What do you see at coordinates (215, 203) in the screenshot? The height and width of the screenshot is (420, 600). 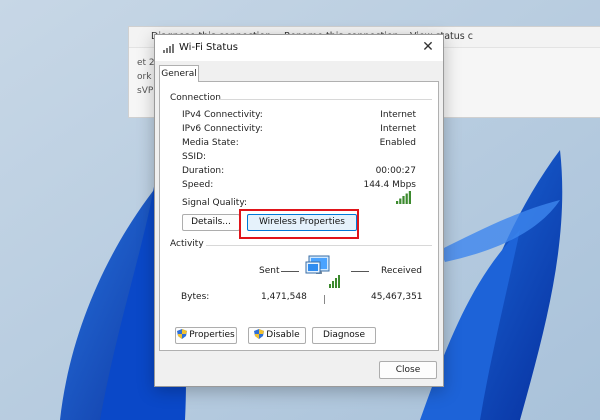 I see `signal-quality-label: Signal Quality:` at bounding box center [215, 203].